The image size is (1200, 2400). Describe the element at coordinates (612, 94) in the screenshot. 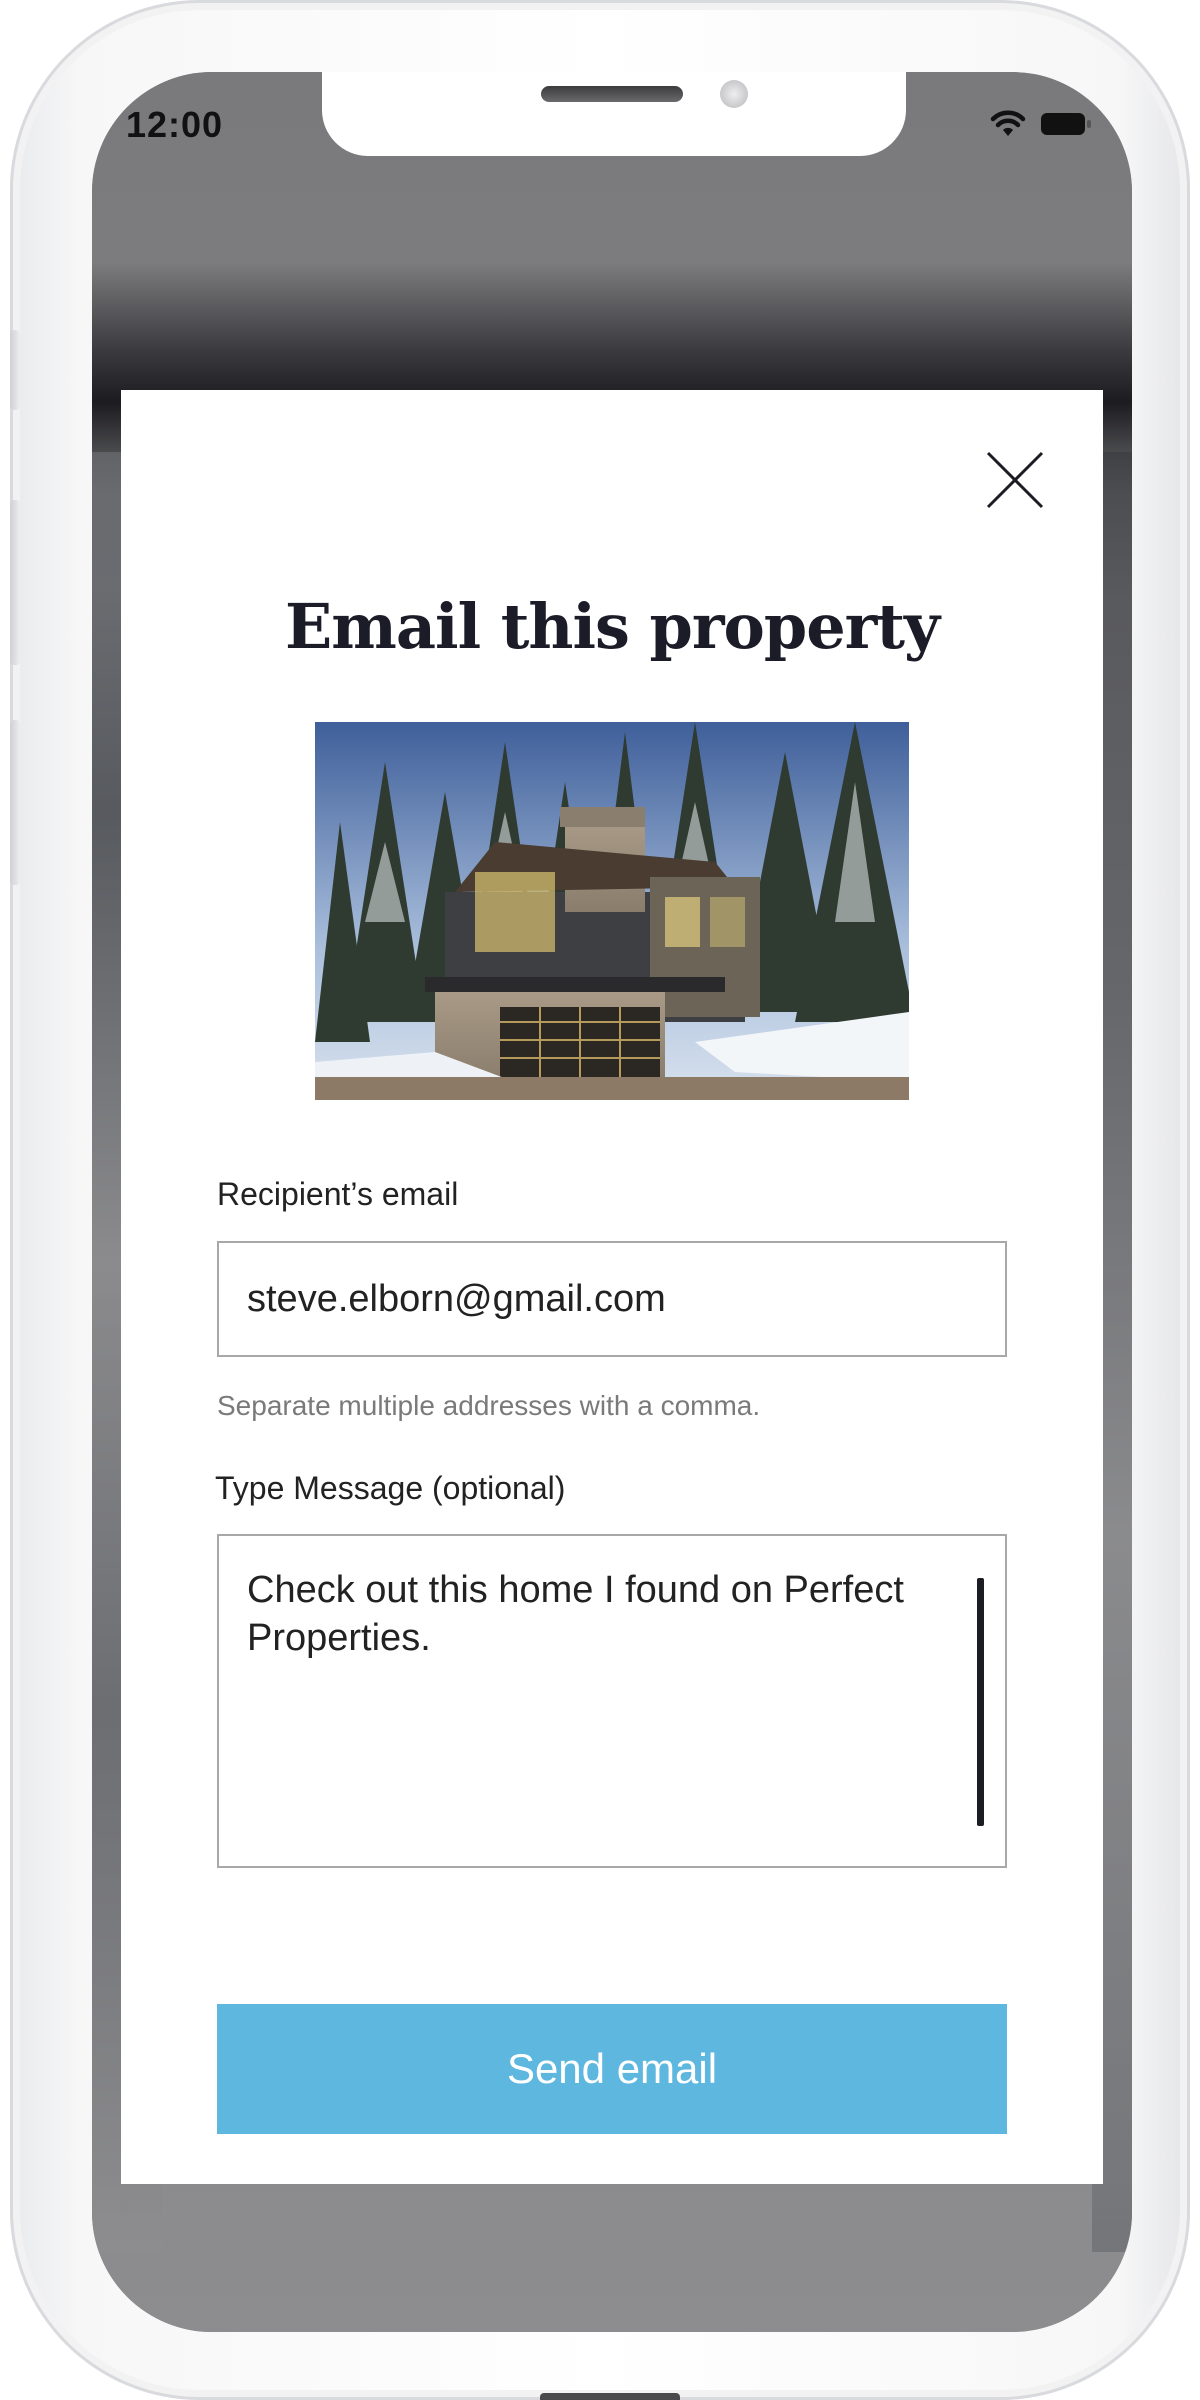

I see `speaker` at that location.